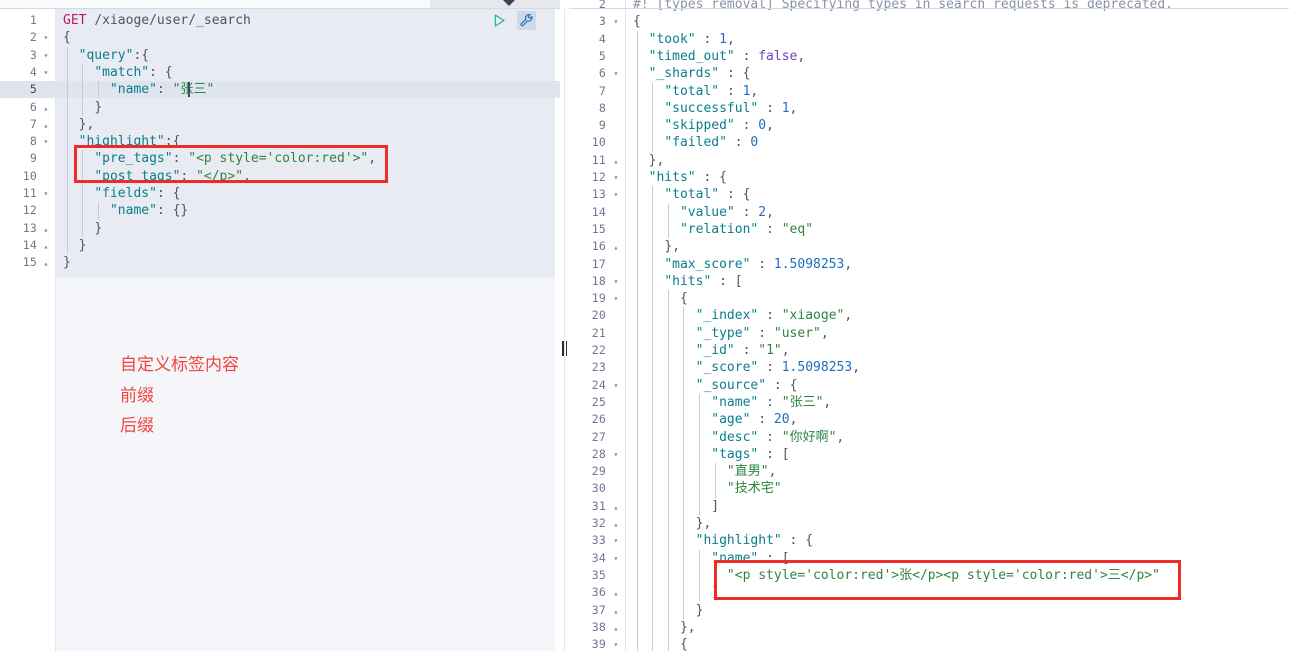 This screenshot has width=1289, height=651. What do you see at coordinates (513, 20) in the screenshot?
I see `editor-actions` at bounding box center [513, 20].